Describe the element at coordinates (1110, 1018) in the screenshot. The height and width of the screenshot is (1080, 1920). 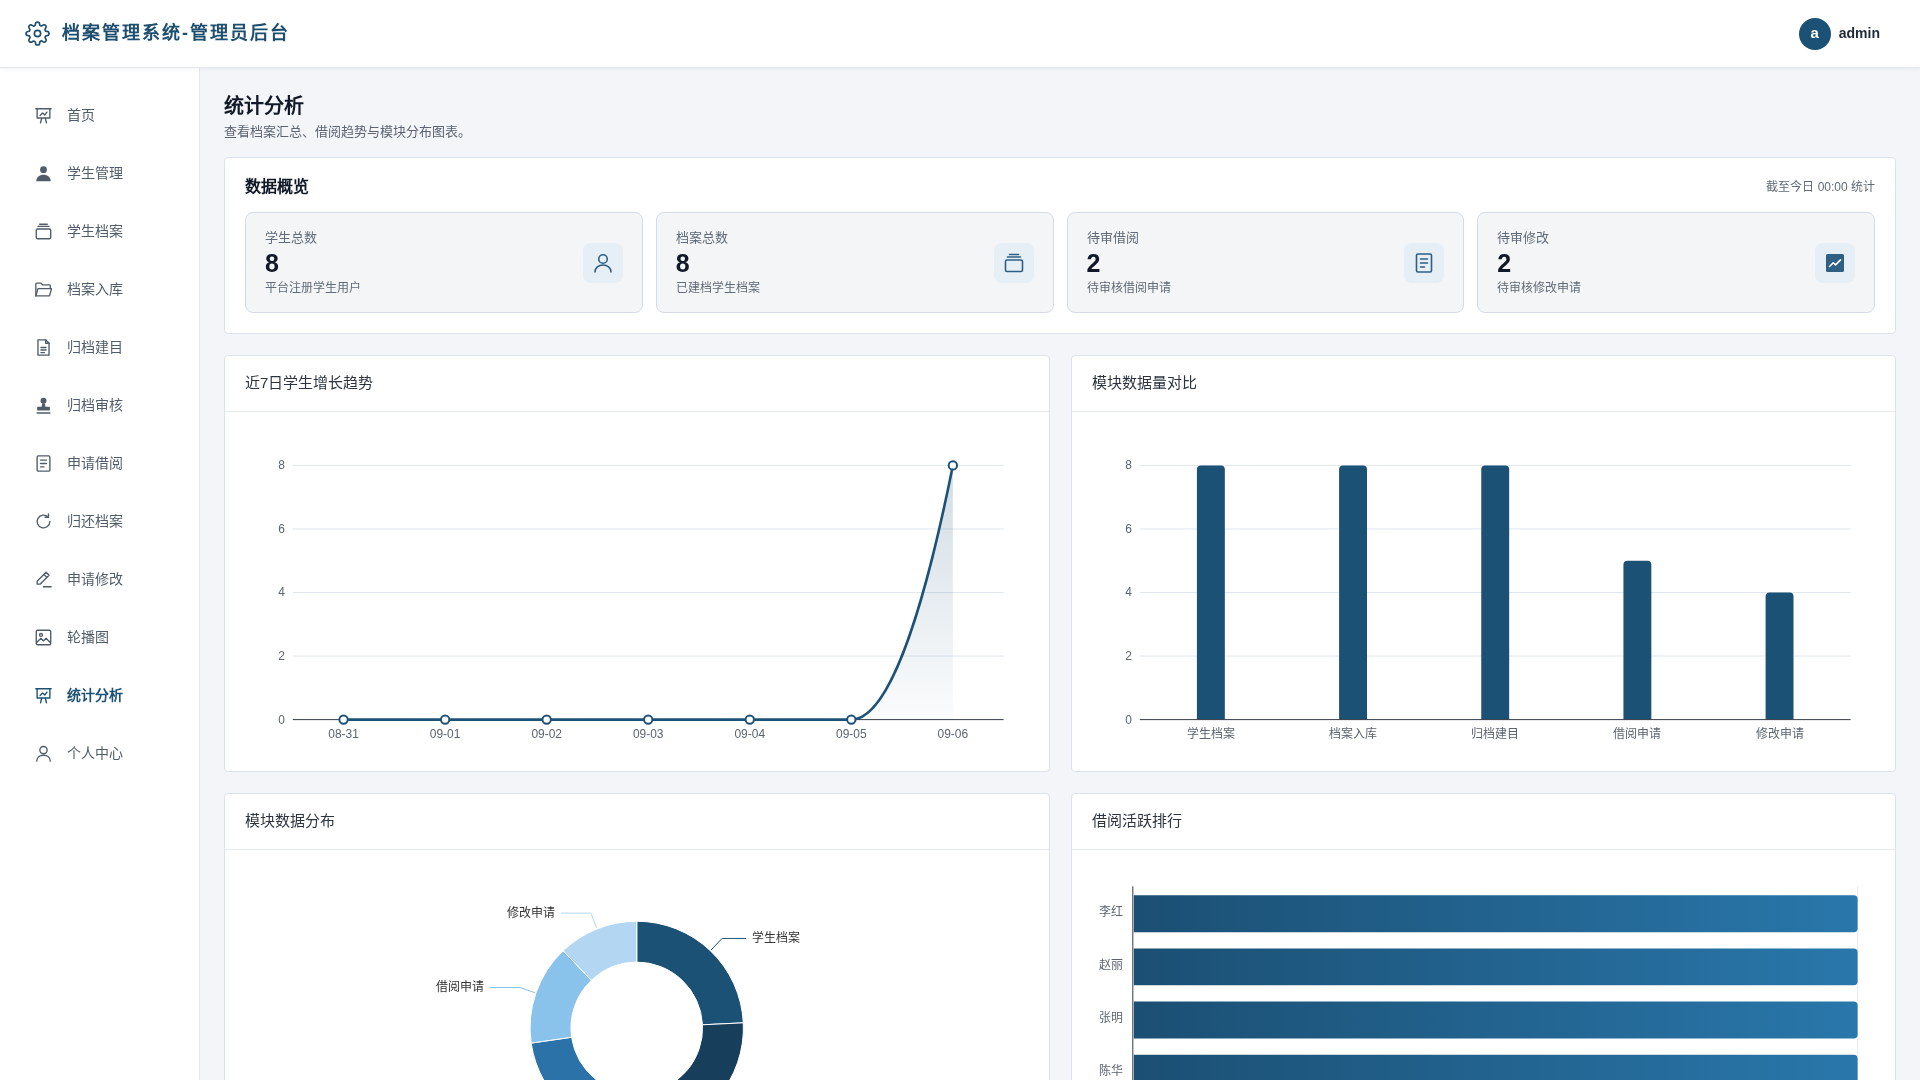
I see `y-tick-label: 张明` at that location.